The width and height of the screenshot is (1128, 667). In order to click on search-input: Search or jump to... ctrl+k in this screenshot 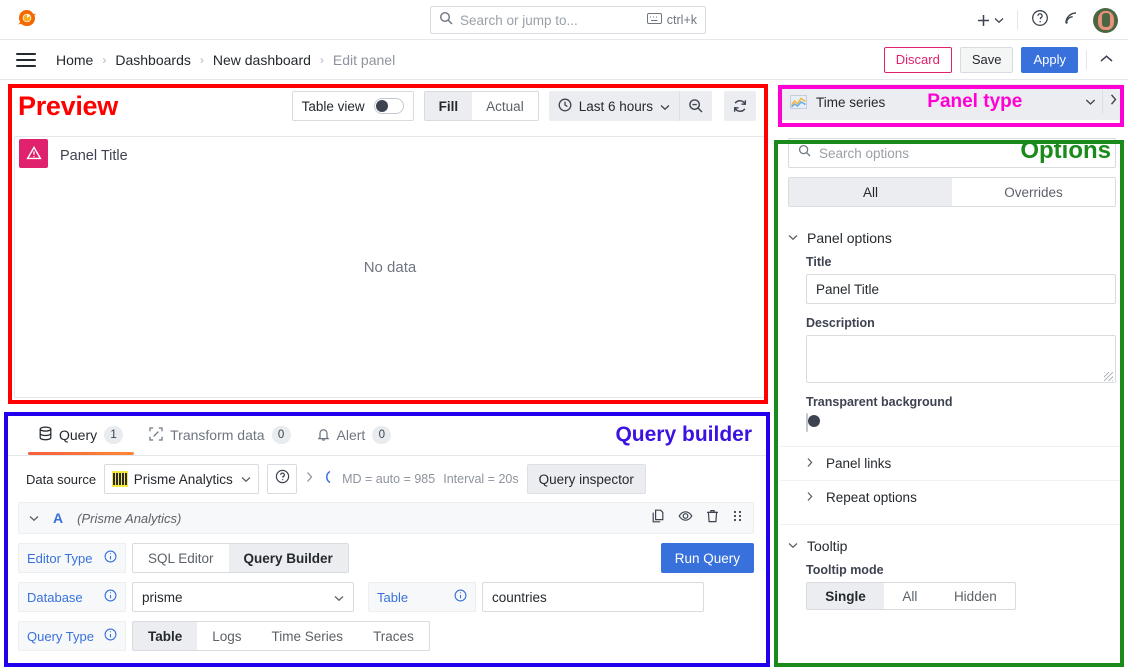, I will do `click(568, 20)`.